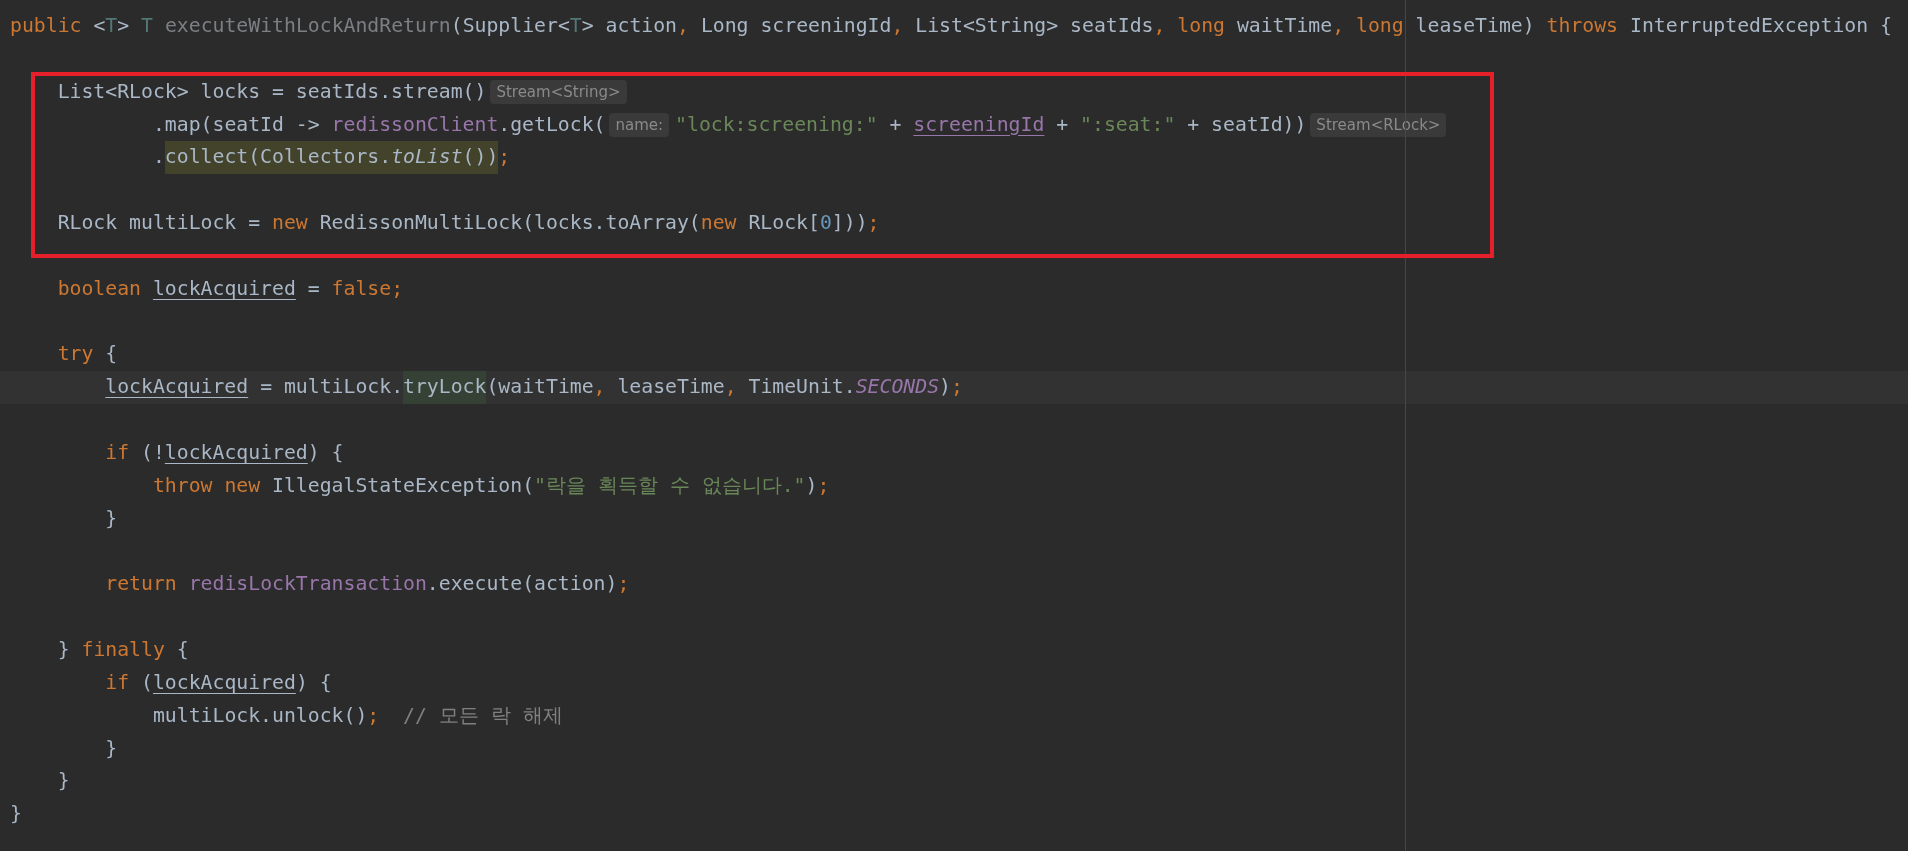  What do you see at coordinates (671, 387) in the screenshot?
I see `code-text: leaseTime` at bounding box center [671, 387].